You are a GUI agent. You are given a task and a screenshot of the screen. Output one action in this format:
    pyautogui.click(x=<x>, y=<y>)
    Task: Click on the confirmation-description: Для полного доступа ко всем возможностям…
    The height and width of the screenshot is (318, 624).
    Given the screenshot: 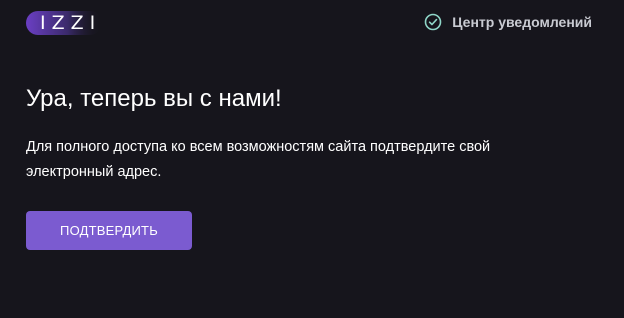 What is the action you would take?
    pyautogui.click(x=258, y=159)
    